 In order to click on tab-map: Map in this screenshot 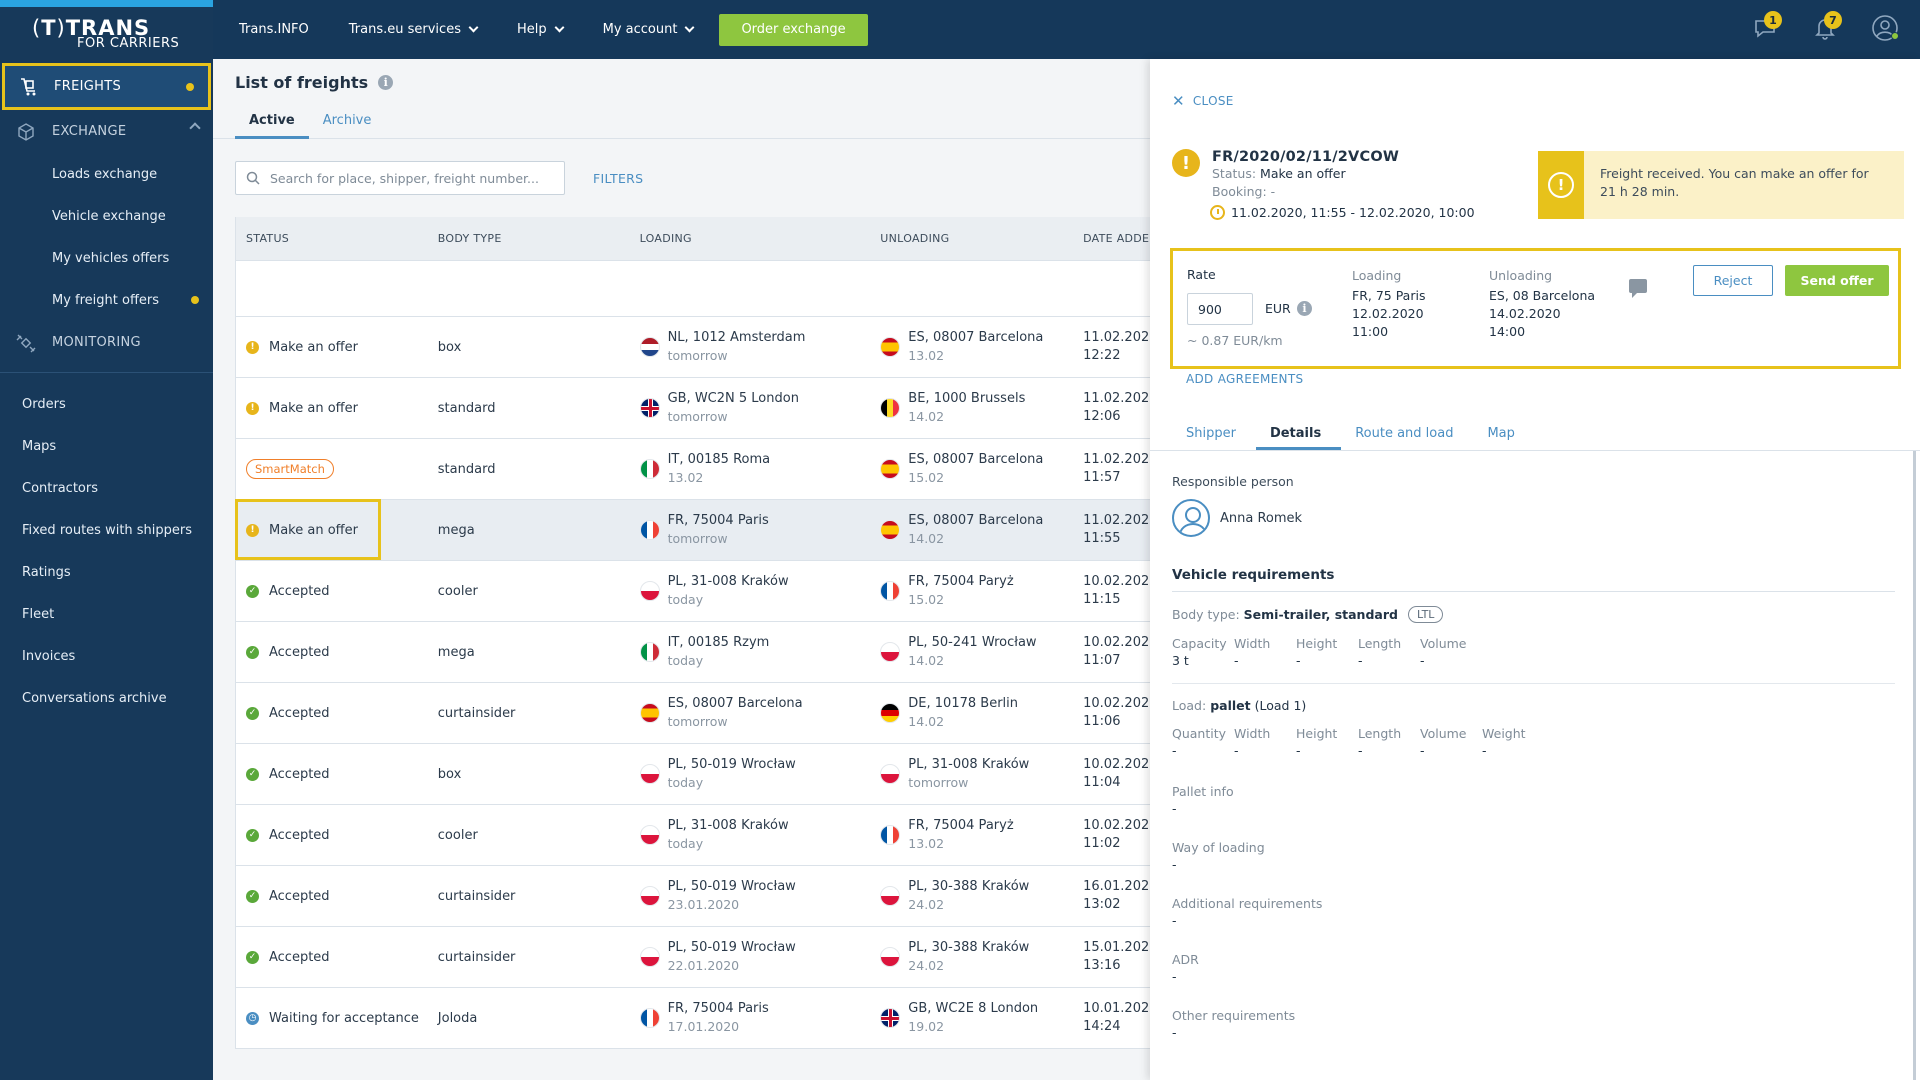, I will do `click(1503, 438)`.